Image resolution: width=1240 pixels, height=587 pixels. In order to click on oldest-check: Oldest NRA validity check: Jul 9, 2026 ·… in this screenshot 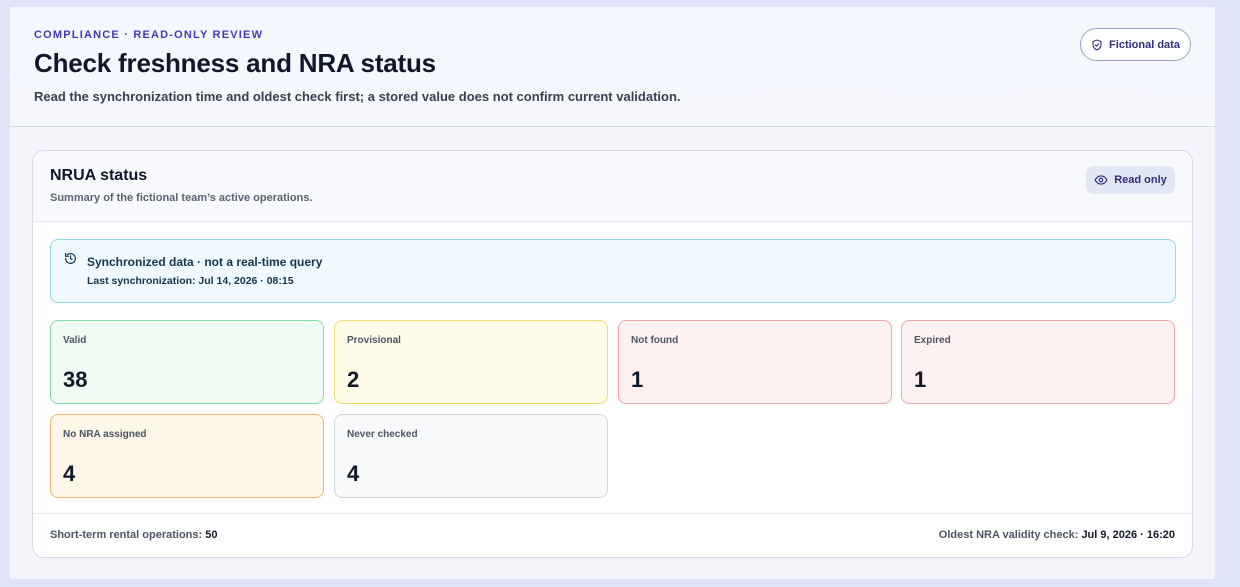, I will do `click(1057, 535)`.